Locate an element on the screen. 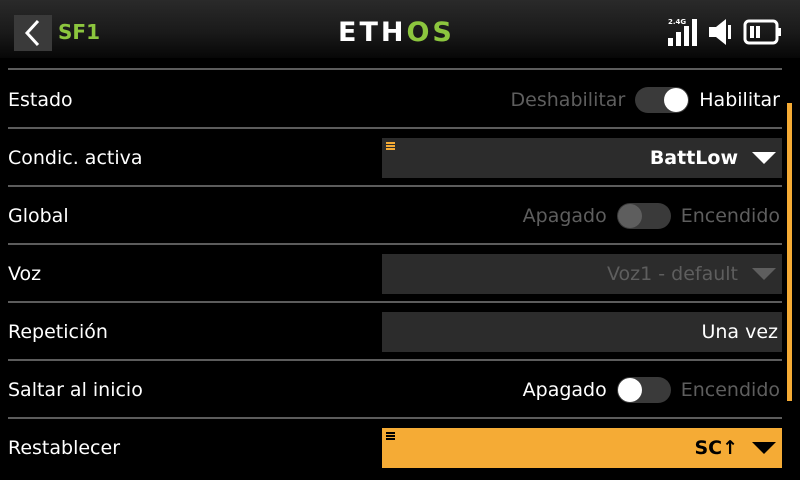 The image size is (800, 480). ethos-logo: ETHOS is located at coordinates (396, 32).